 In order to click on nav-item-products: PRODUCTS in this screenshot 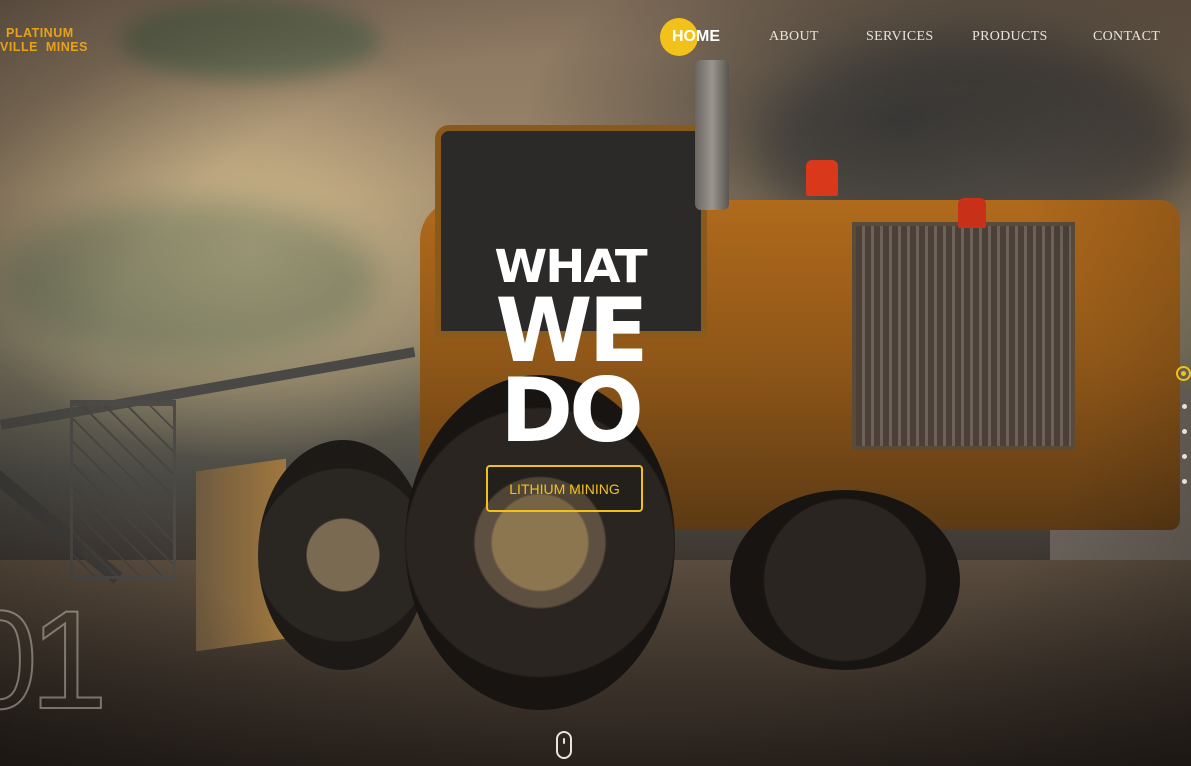, I will do `click(1010, 37)`.